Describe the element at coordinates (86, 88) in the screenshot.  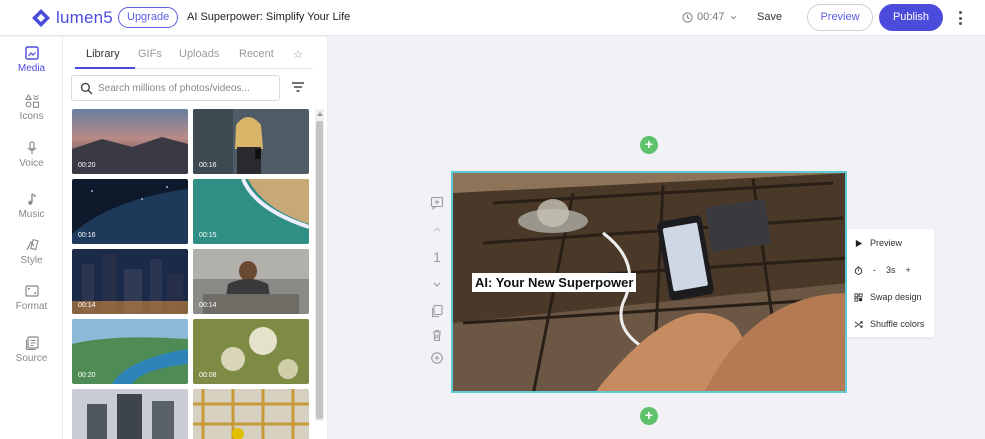
I see `search-icon` at that location.